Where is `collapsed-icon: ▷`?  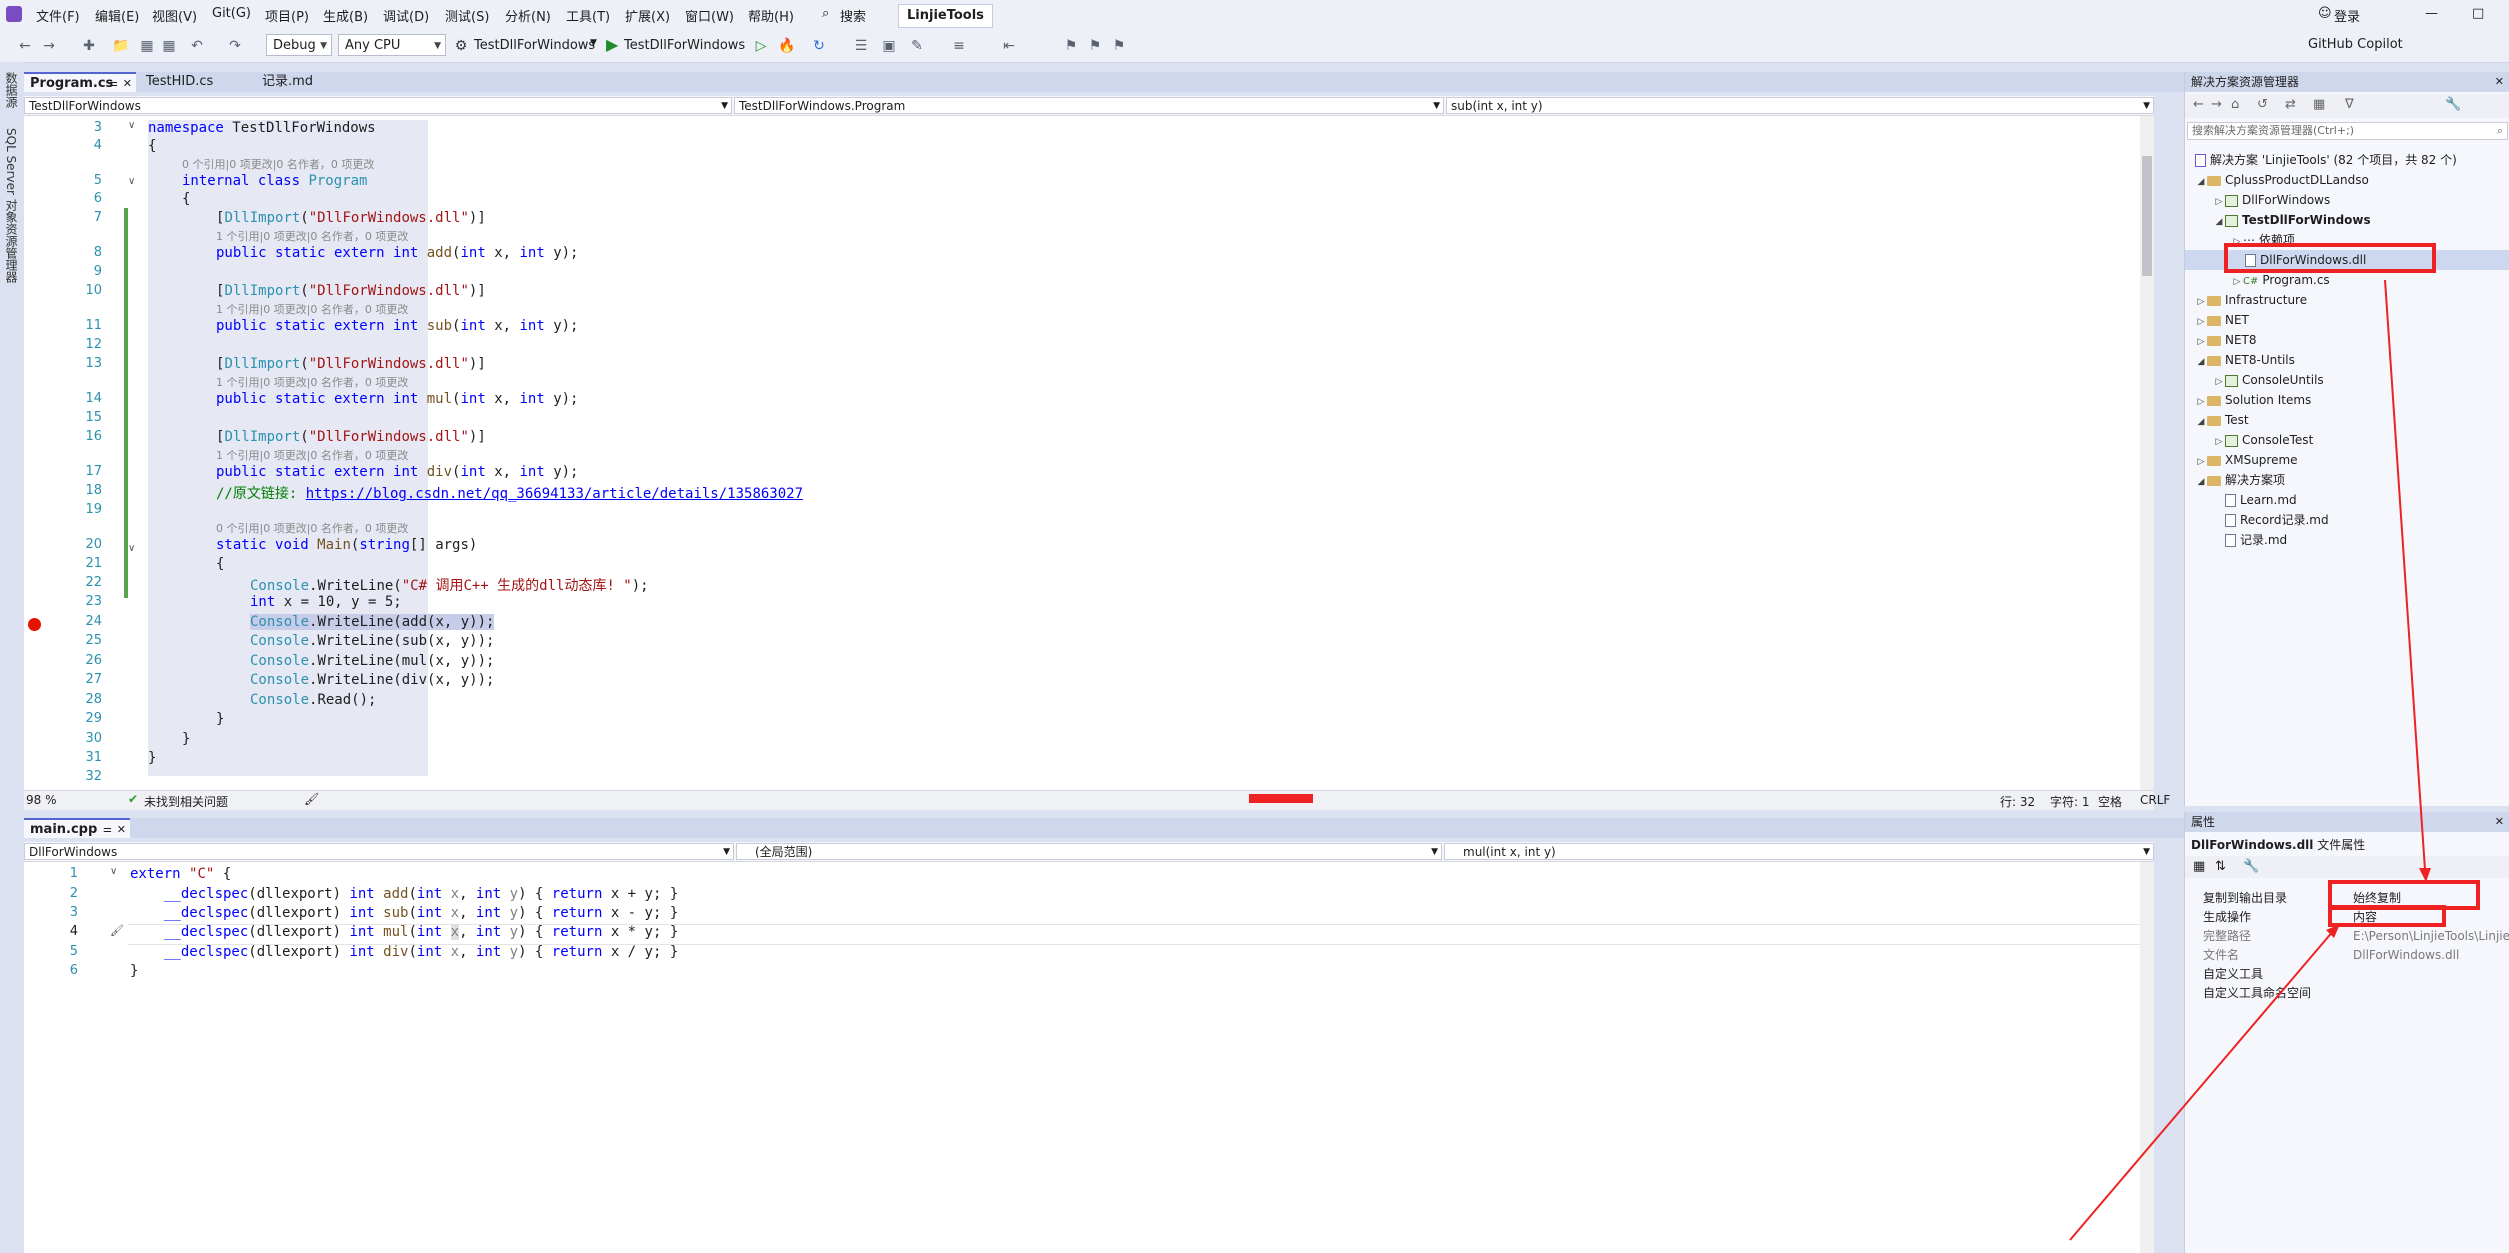 collapsed-icon: ▷ is located at coordinates (2219, 202).